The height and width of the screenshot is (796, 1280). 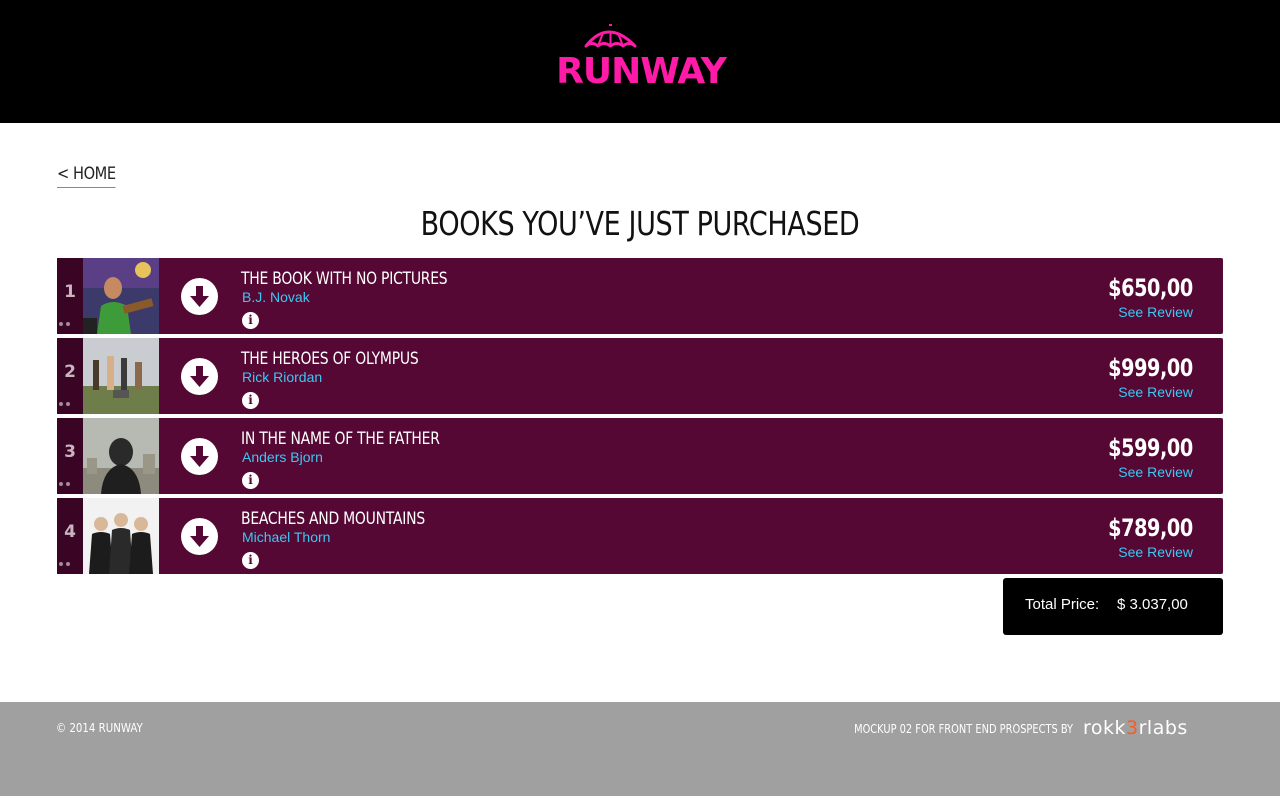 What do you see at coordinates (1150, 368) in the screenshot?
I see `book-price: $999,00` at bounding box center [1150, 368].